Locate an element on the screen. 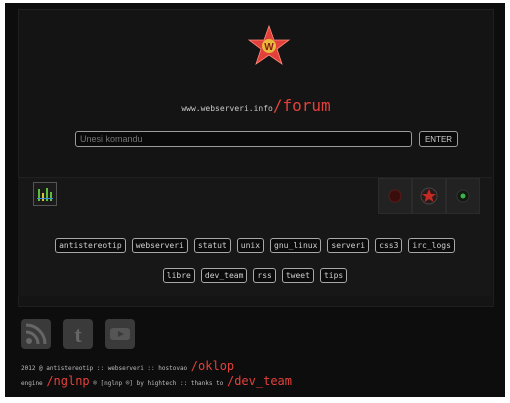 This screenshot has width=510, height=403. nglnp-link: /nglnp is located at coordinates (67, 381).